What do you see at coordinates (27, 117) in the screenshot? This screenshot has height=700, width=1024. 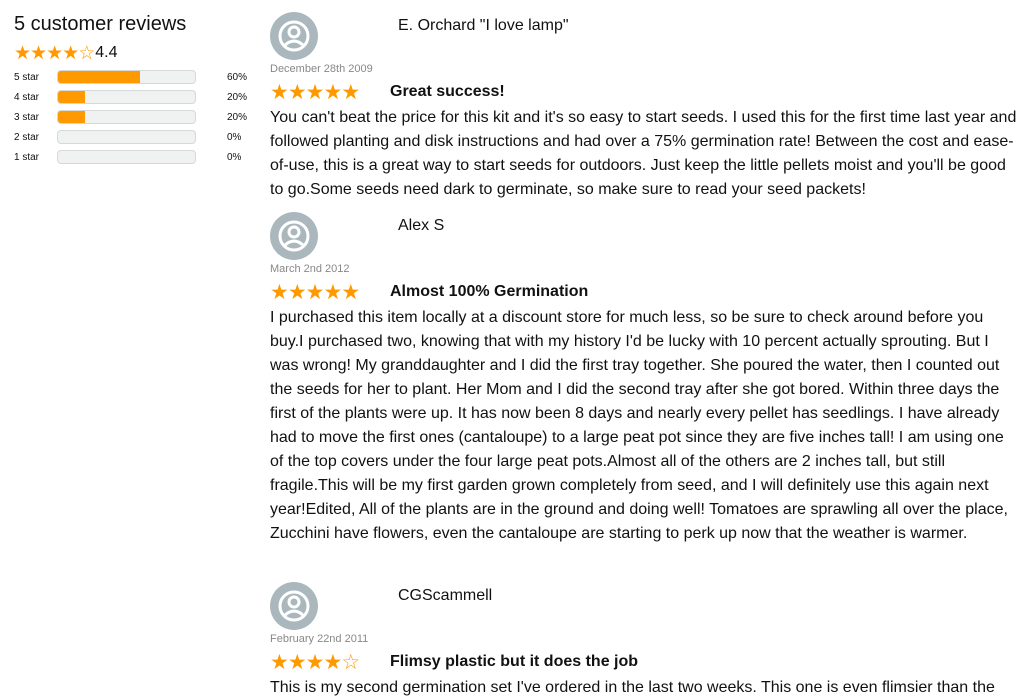 I see `histogram-label: 3 star` at bounding box center [27, 117].